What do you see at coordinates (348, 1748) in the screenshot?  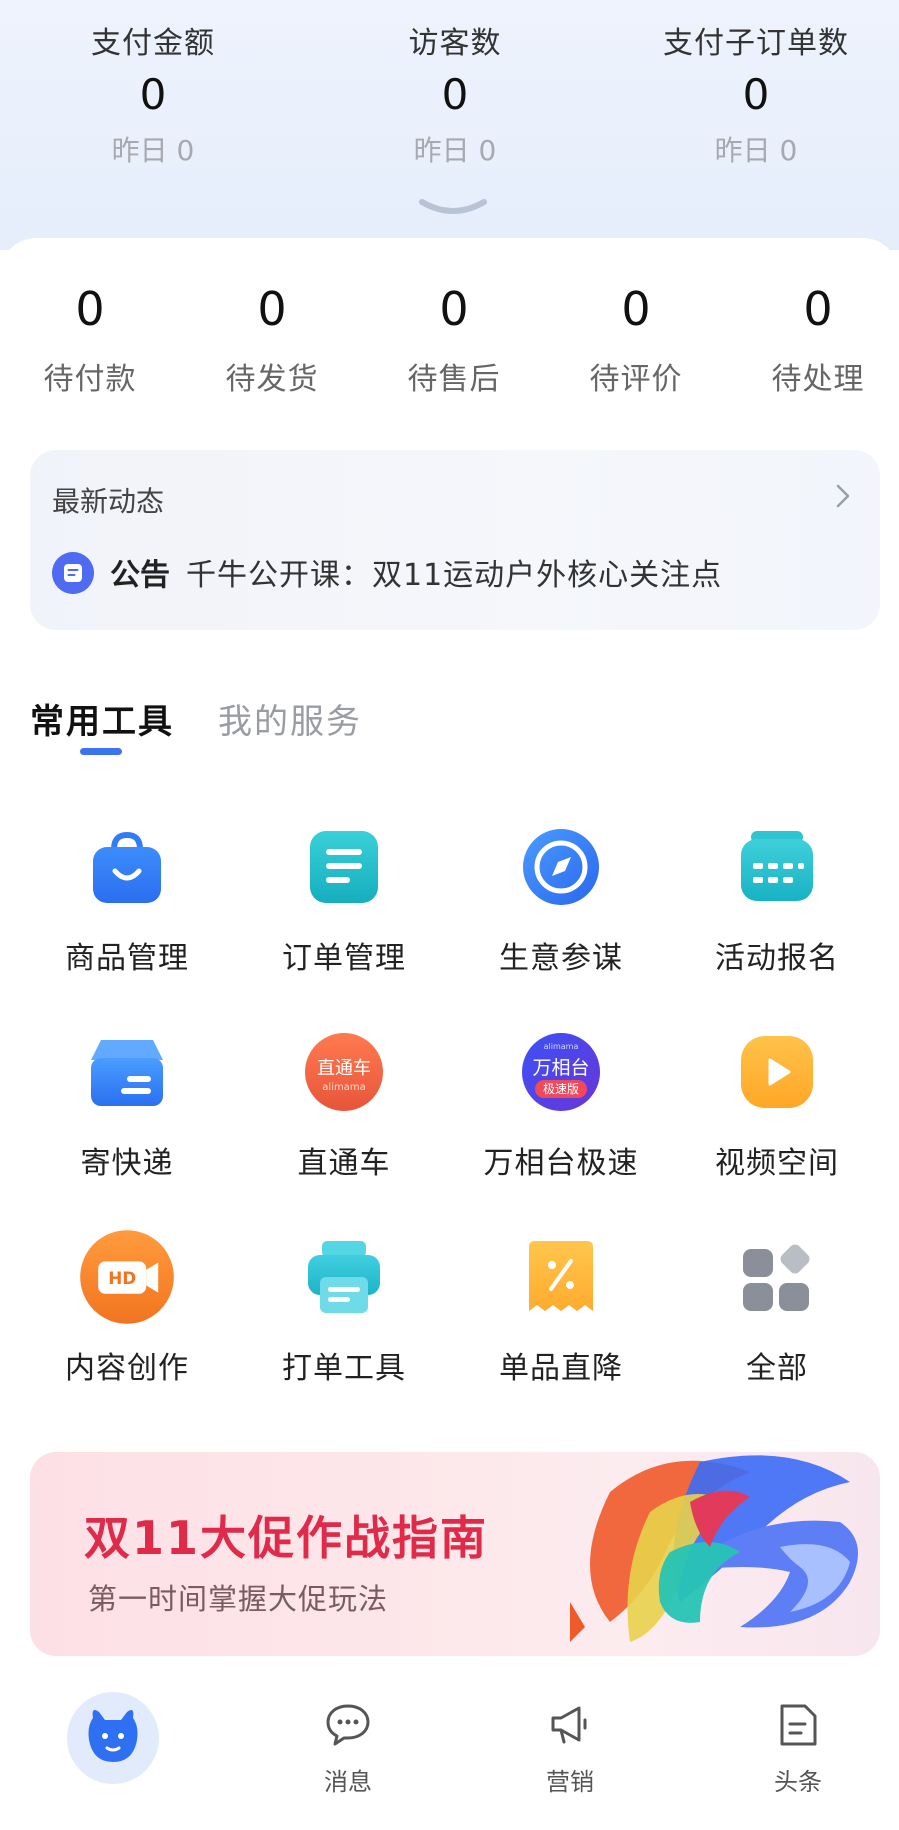 I see `nav-messages: 消息` at bounding box center [348, 1748].